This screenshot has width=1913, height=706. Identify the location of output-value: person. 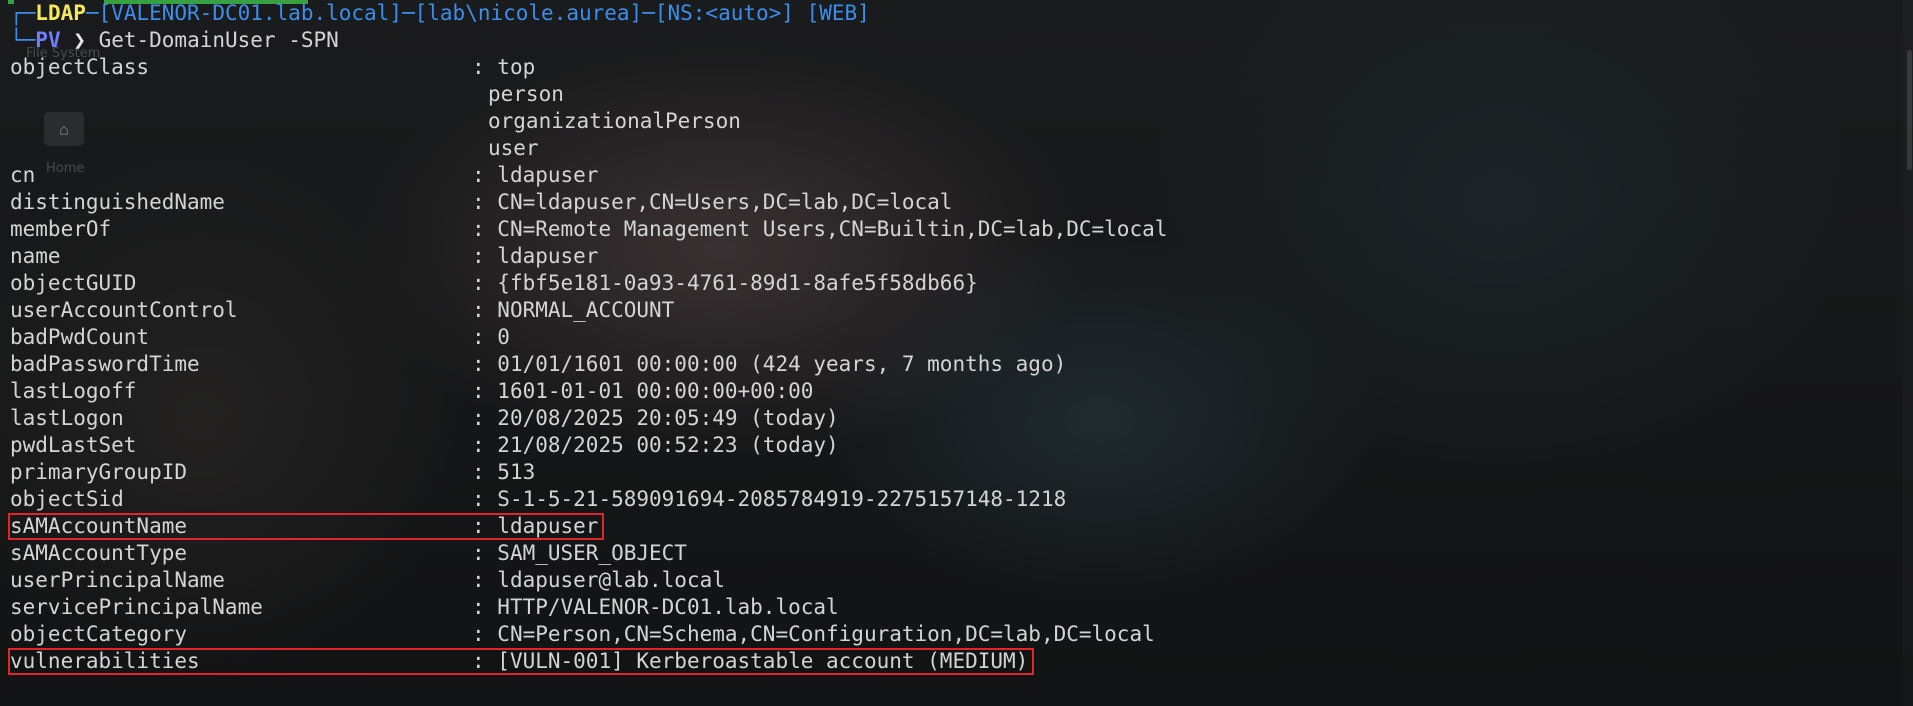
(526, 94).